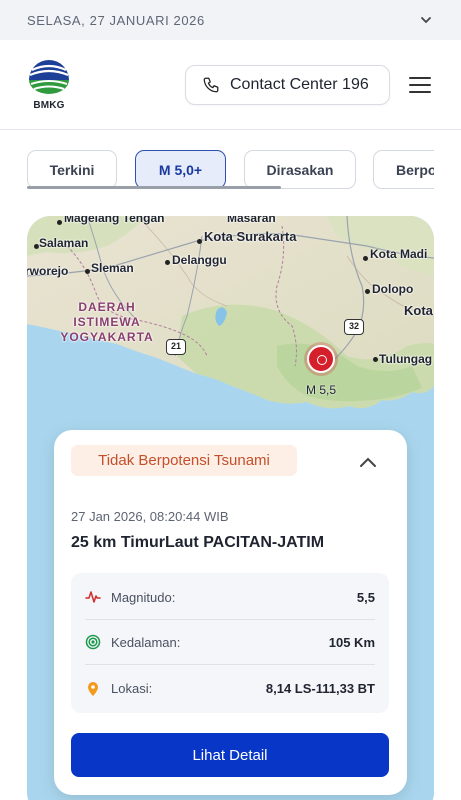 This screenshot has width=461, height=800. Describe the element at coordinates (320, 688) in the screenshot. I see `location-value: 8,14 LS-111,33 BT` at that location.